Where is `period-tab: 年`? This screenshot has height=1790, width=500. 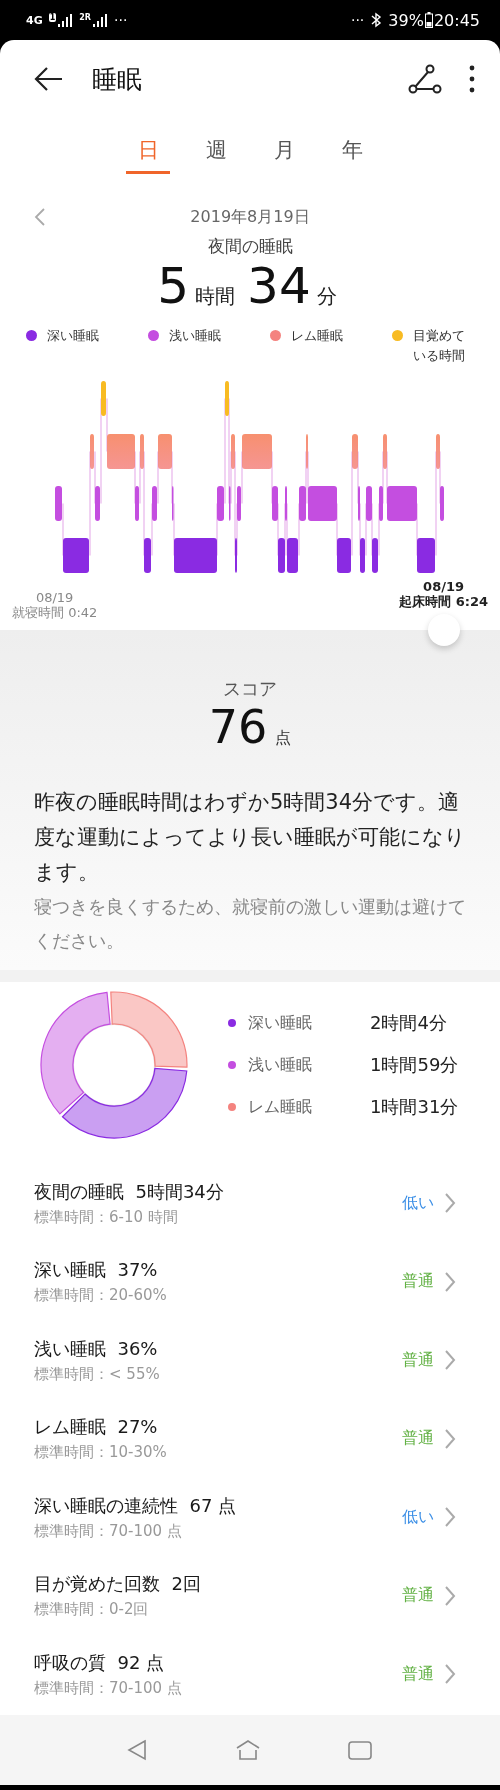 period-tab: 年 is located at coordinates (352, 155).